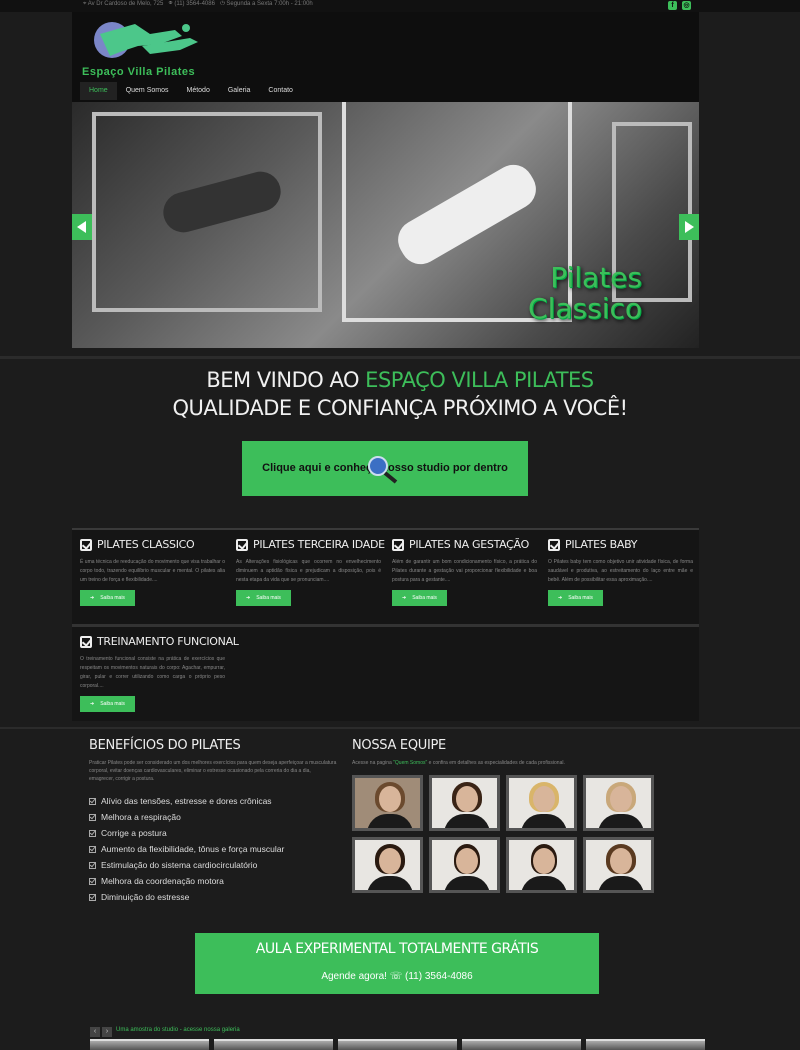 Image resolution: width=800 pixels, height=1050 pixels. Describe the element at coordinates (399, 745) in the screenshot. I see `team-title: NOSSA EQUIPE` at that location.